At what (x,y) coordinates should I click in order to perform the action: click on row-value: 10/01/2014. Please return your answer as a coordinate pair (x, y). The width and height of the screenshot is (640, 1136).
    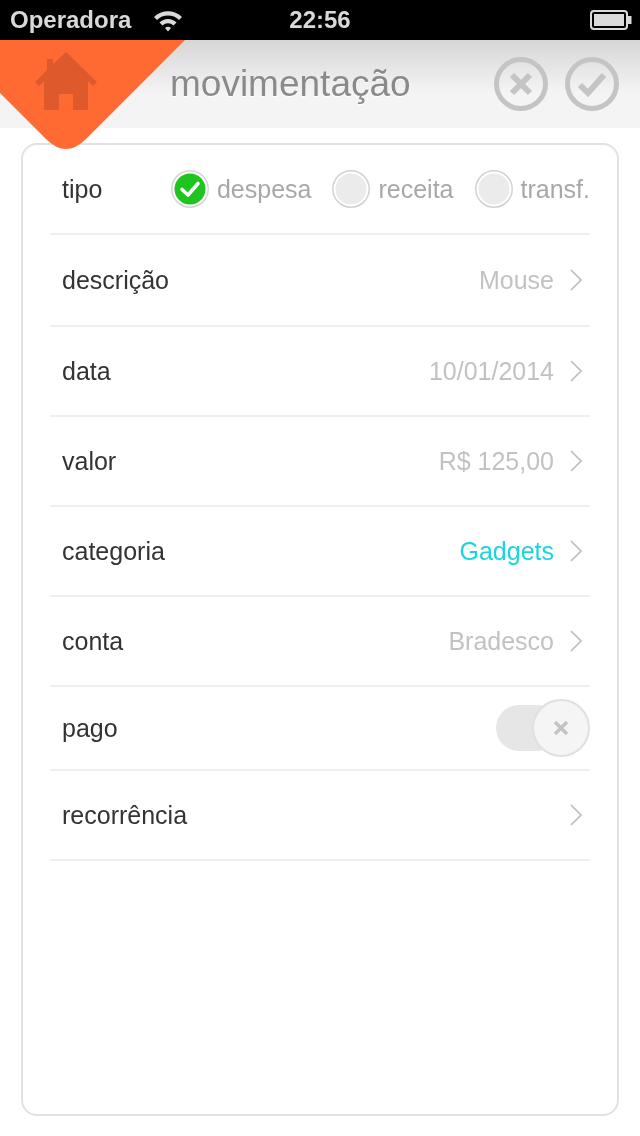
    Looking at the image, I should click on (491, 371).